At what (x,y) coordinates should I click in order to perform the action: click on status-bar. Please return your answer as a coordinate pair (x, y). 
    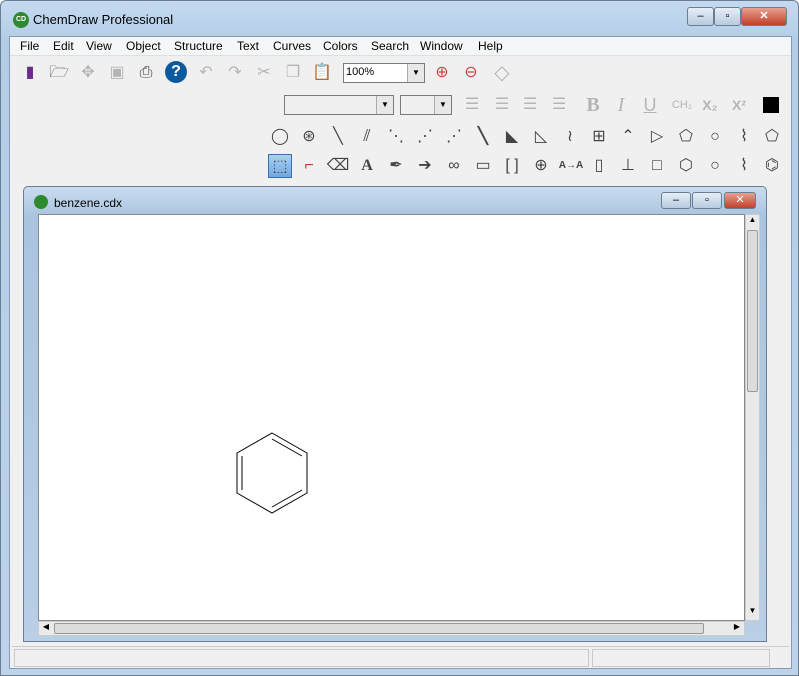
    Looking at the image, I should click on (400, 657).